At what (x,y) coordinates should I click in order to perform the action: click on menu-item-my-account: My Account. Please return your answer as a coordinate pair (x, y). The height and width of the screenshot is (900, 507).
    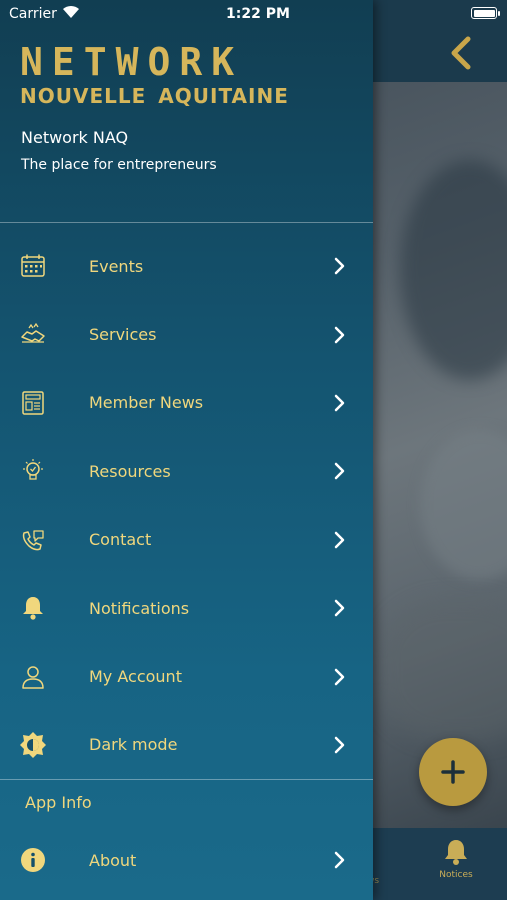
    Looking at the image, I should click on (186, 676).